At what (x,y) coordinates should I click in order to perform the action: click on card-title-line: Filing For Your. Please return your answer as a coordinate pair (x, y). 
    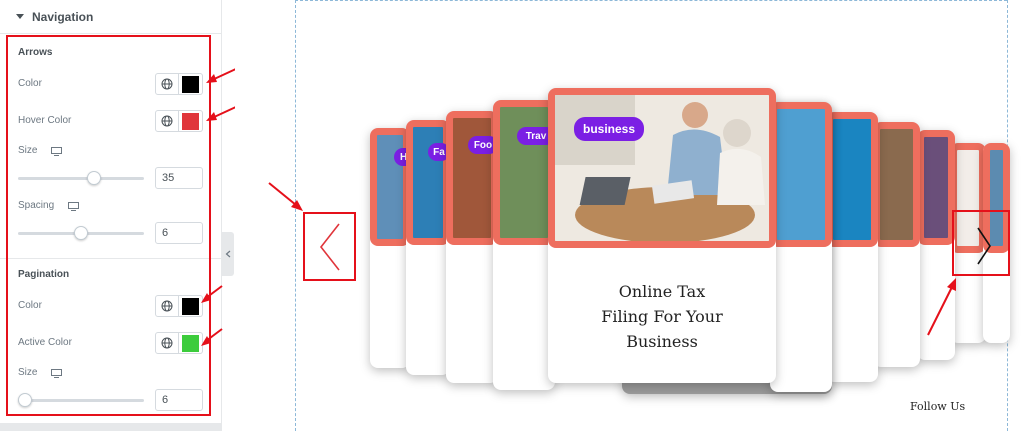
    Looking at the image, I should click on (662, 316).